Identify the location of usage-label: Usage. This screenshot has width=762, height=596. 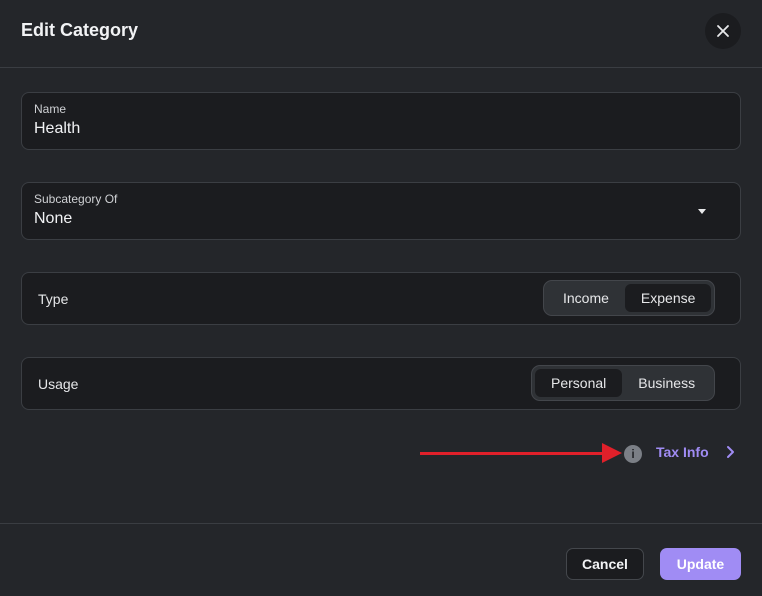
(58, 384).